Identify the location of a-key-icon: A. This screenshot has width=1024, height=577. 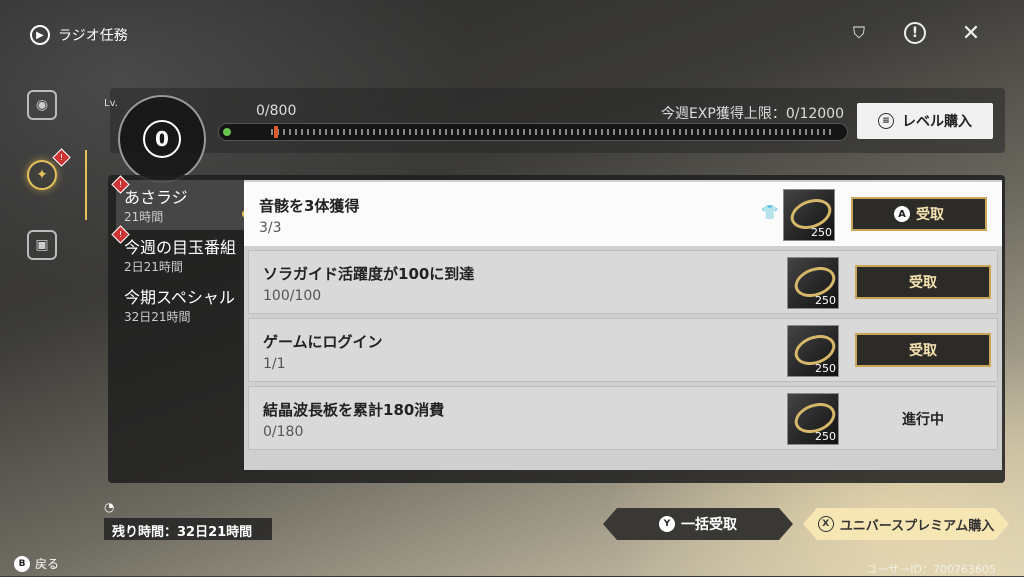
(902, 214).